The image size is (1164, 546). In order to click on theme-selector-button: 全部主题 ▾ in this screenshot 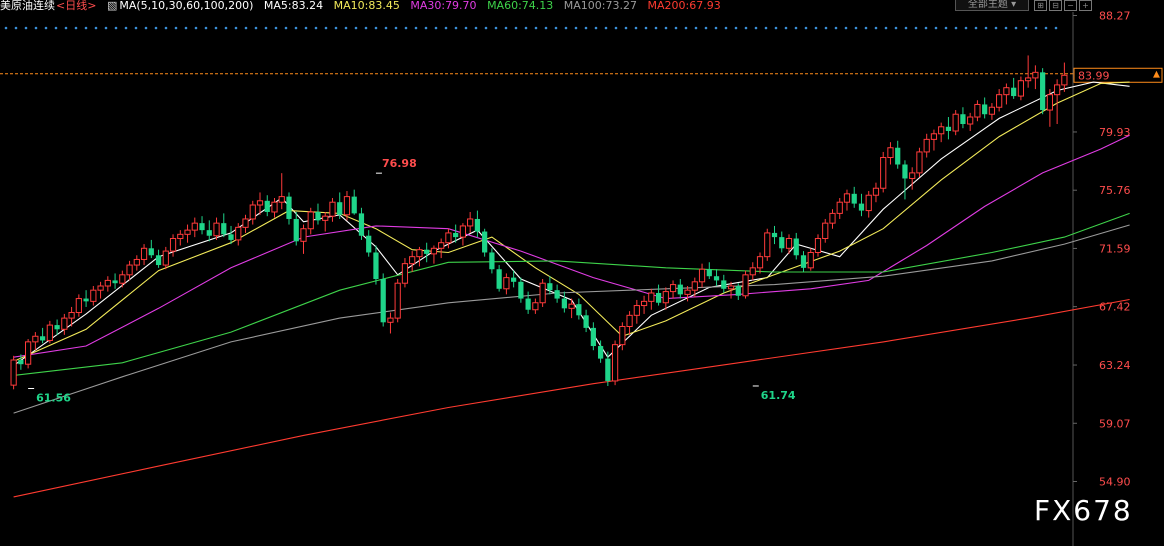, I will do `click(992, 5)`.